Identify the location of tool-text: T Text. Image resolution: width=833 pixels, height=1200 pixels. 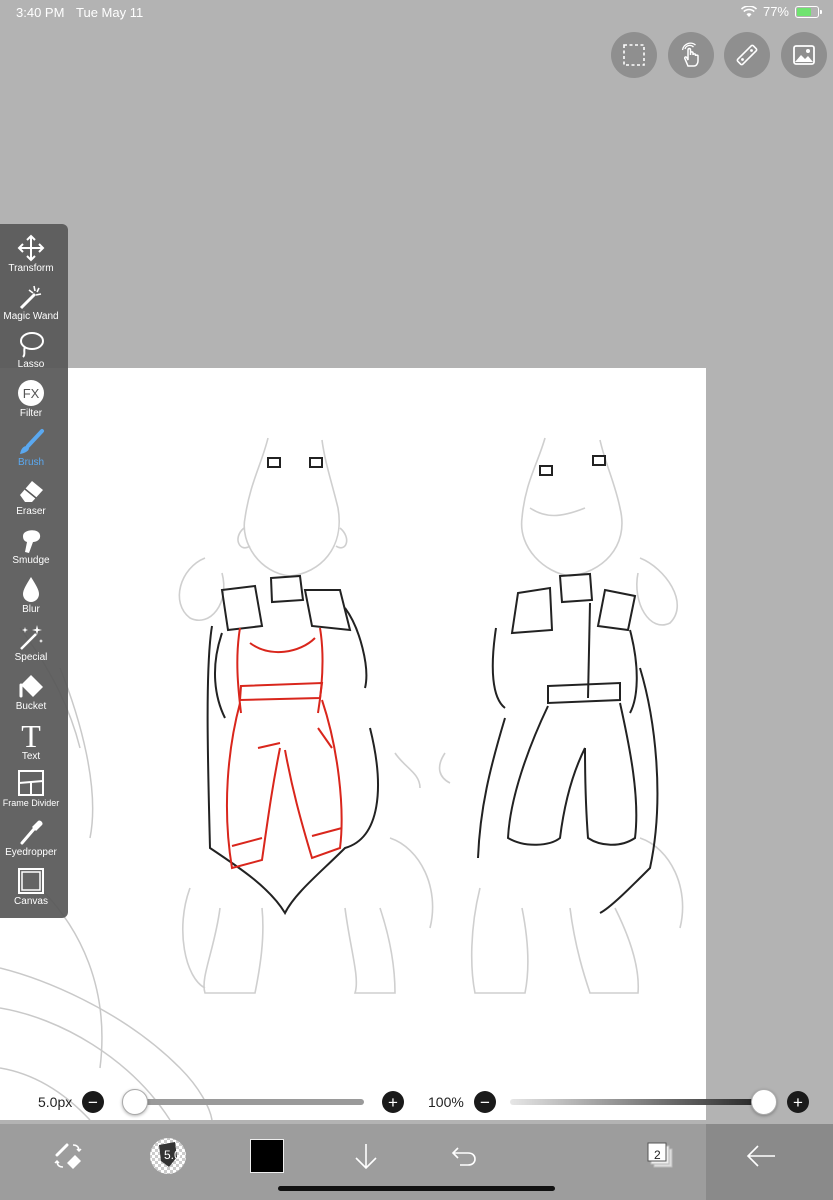
(31, 741).